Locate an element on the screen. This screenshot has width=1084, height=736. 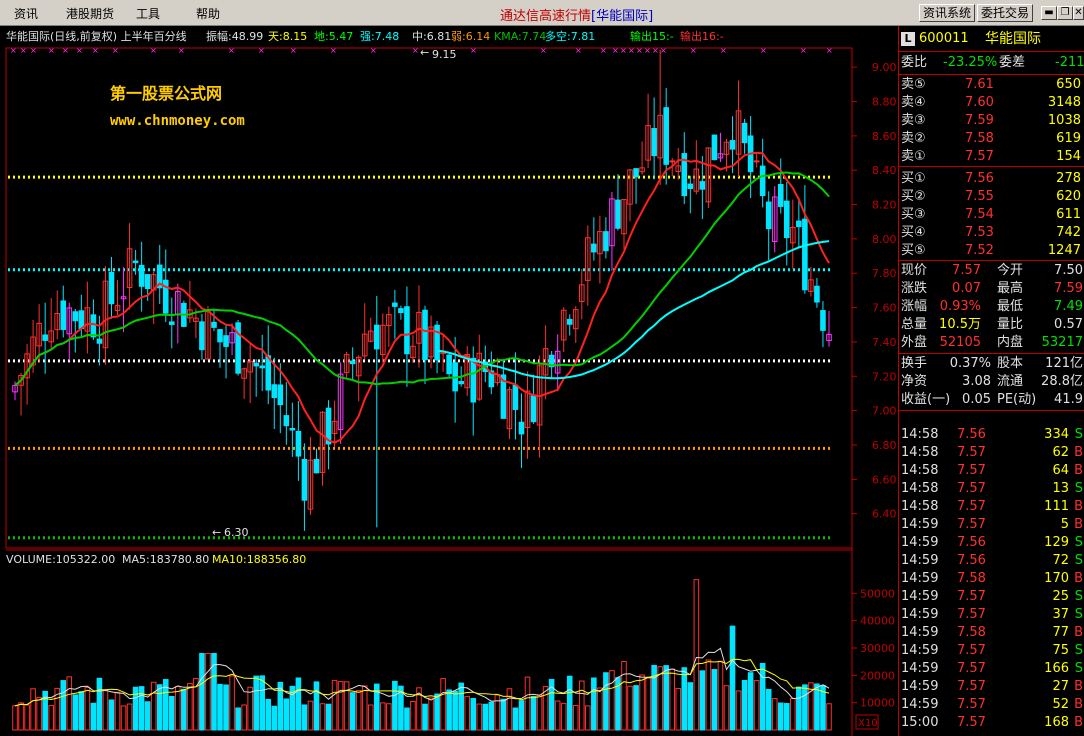
tick-row: 14:59 7.57 166 S is located at coordinates (991, 669).